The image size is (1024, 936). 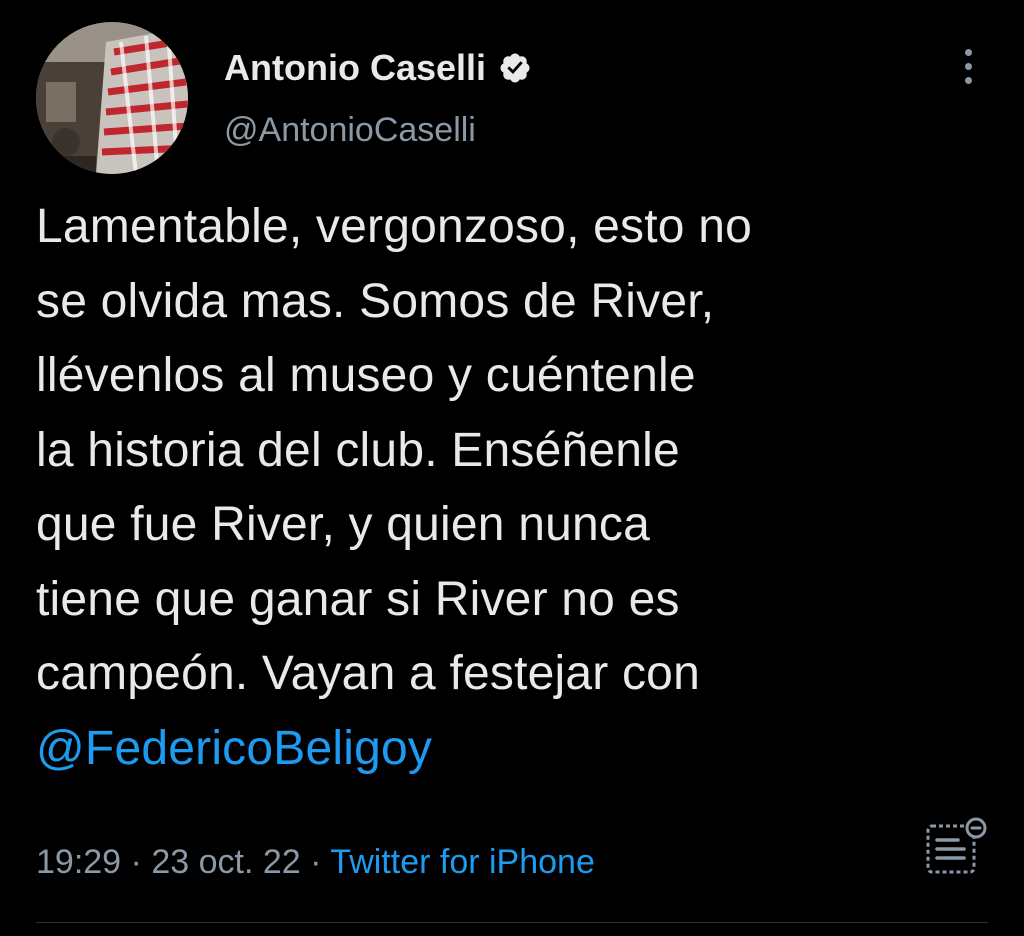 I want to click on avatar, so click(x=112, y=98).